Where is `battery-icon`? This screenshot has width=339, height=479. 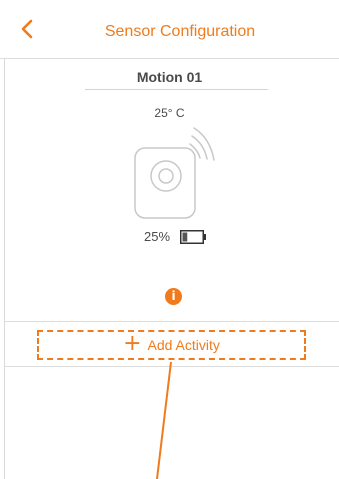
battery-icon is located at coordinates (193, 237).